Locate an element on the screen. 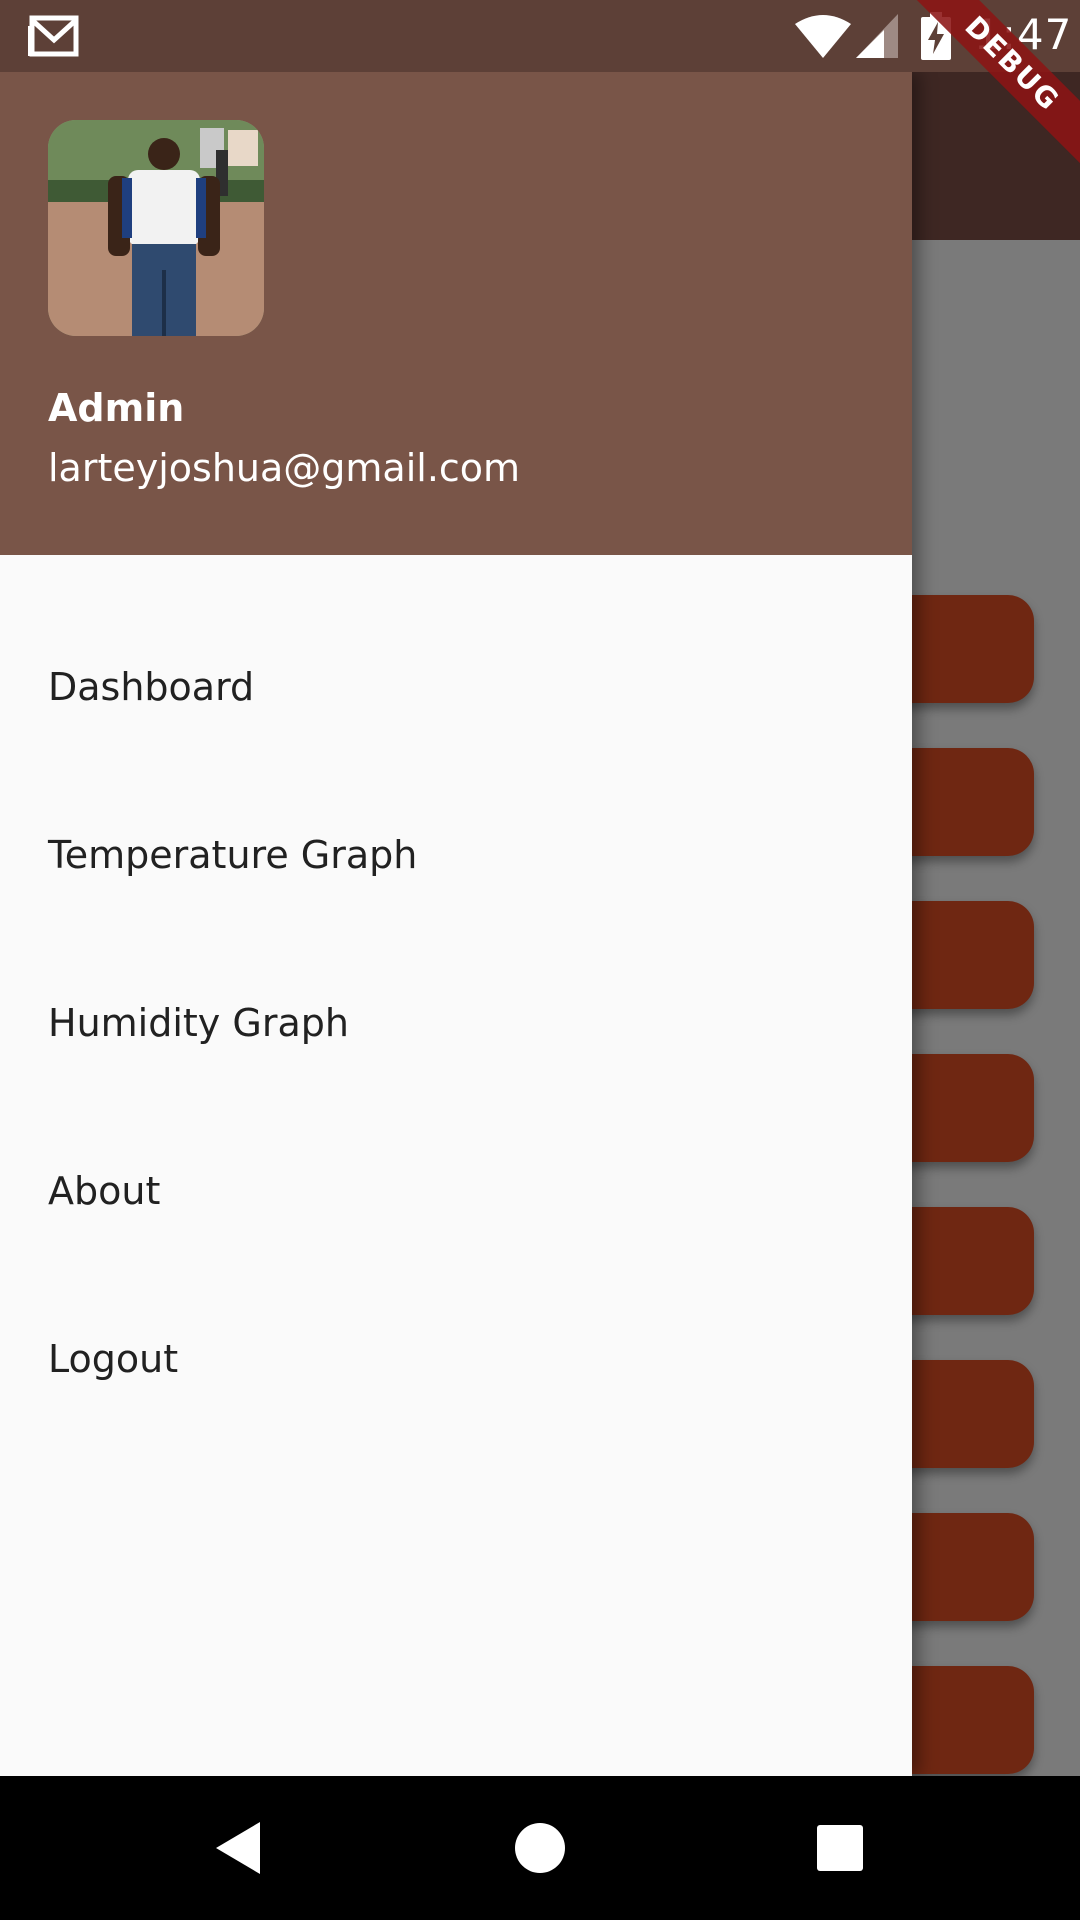 The image size is (1080, 1920). drawer-item-humidity-graph: Humidity Graph is located at coordinates (456, 1023).